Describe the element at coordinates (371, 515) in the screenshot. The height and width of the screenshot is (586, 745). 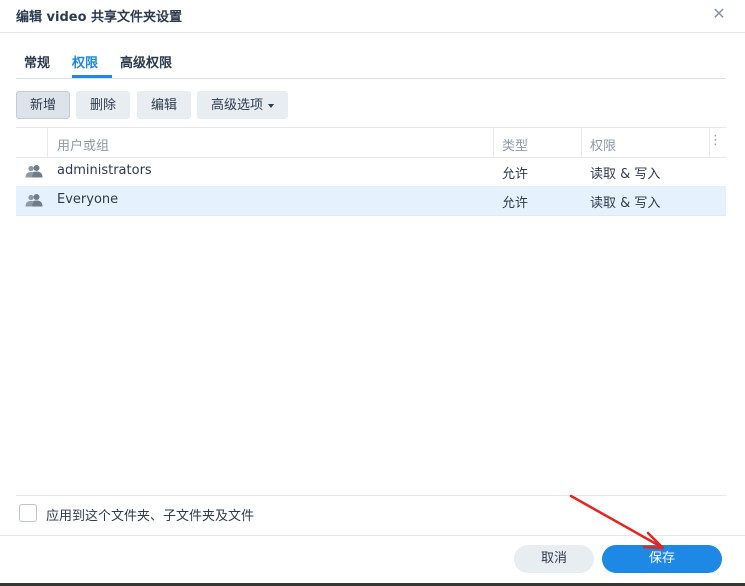
I see `apply-option-area: 应用到这个文件夹、子文件夹及文件` at that location.